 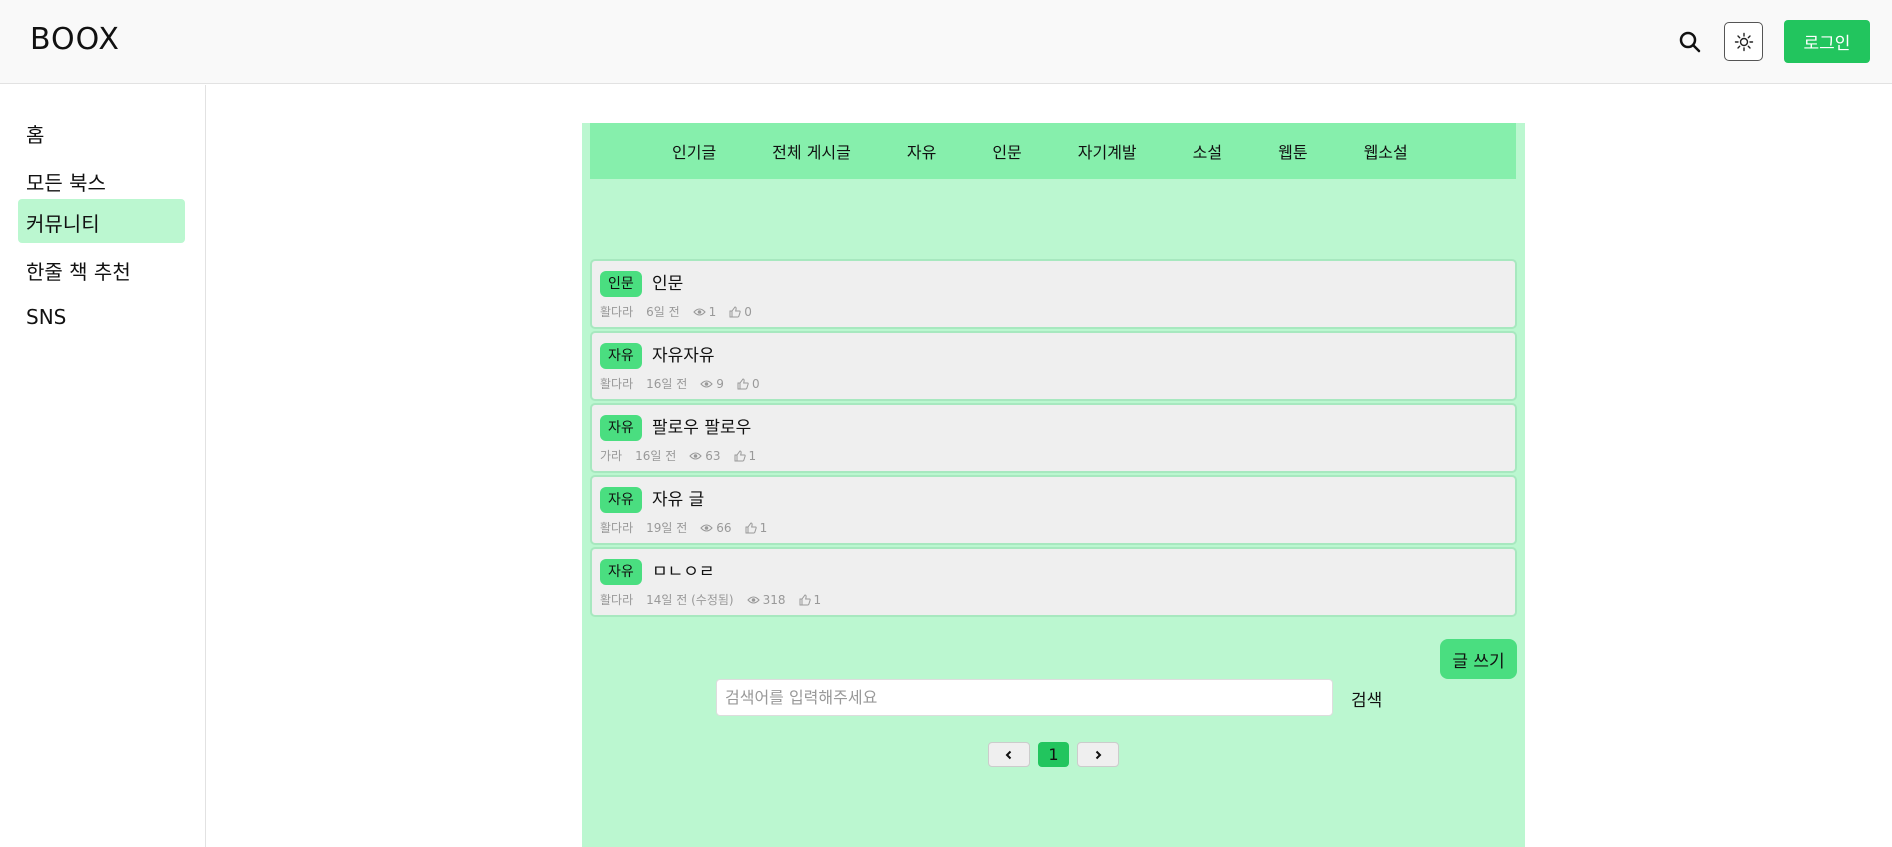 I want to click on view-count-value: 1, so click(x=712, y=311).